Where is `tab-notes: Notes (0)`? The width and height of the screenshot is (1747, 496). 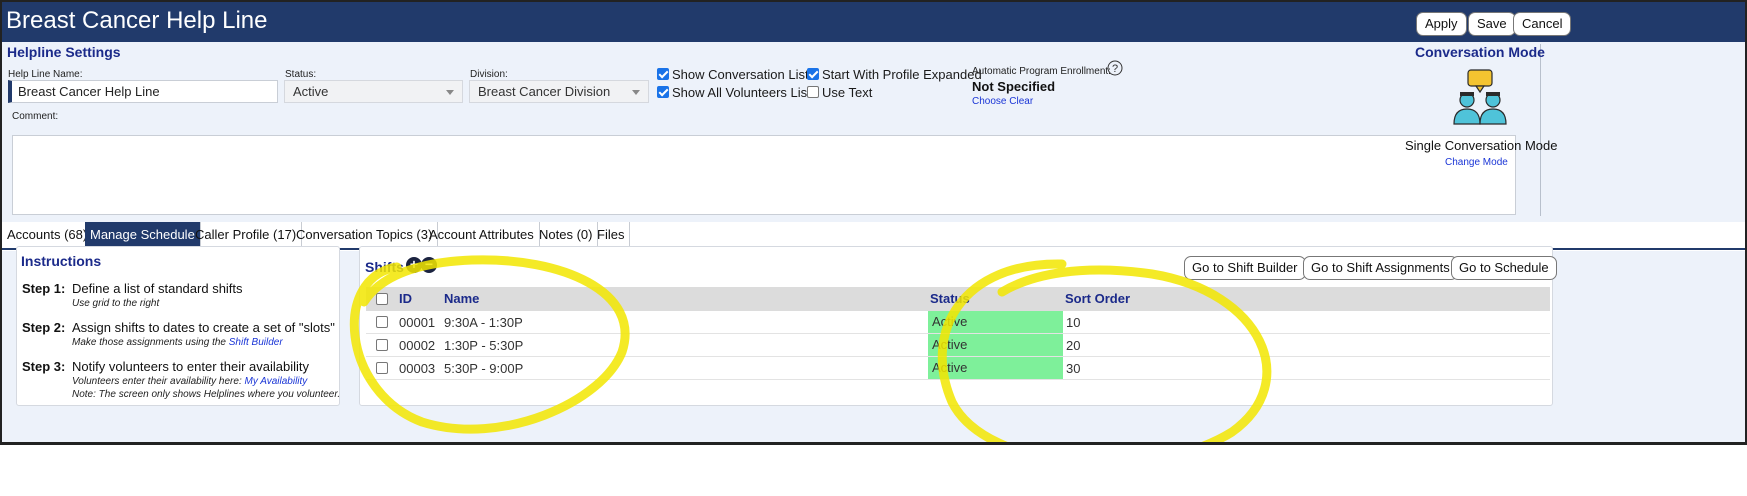 tab-notes: Notes (0) is located at coordinates (566, 235).